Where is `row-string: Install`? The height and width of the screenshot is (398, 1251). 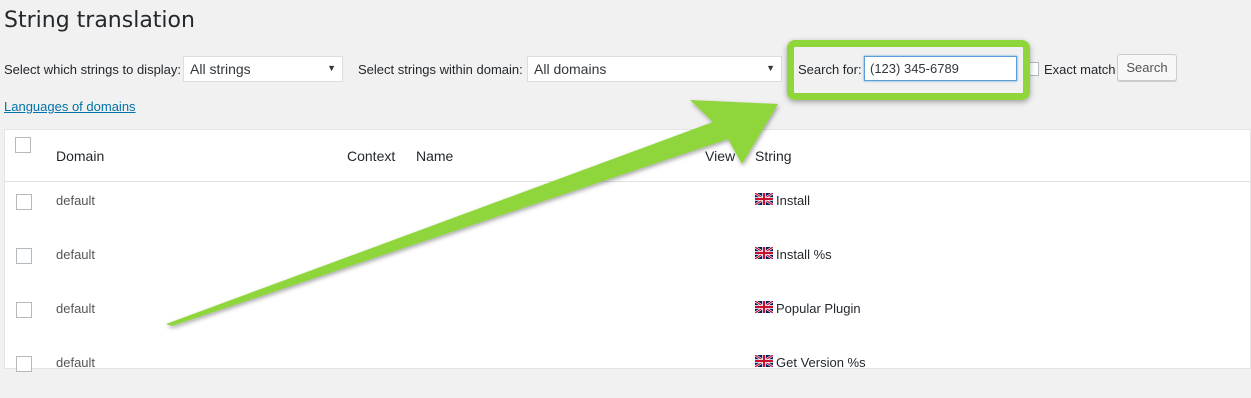 row-string: Install is located at coordinates (793, 200).